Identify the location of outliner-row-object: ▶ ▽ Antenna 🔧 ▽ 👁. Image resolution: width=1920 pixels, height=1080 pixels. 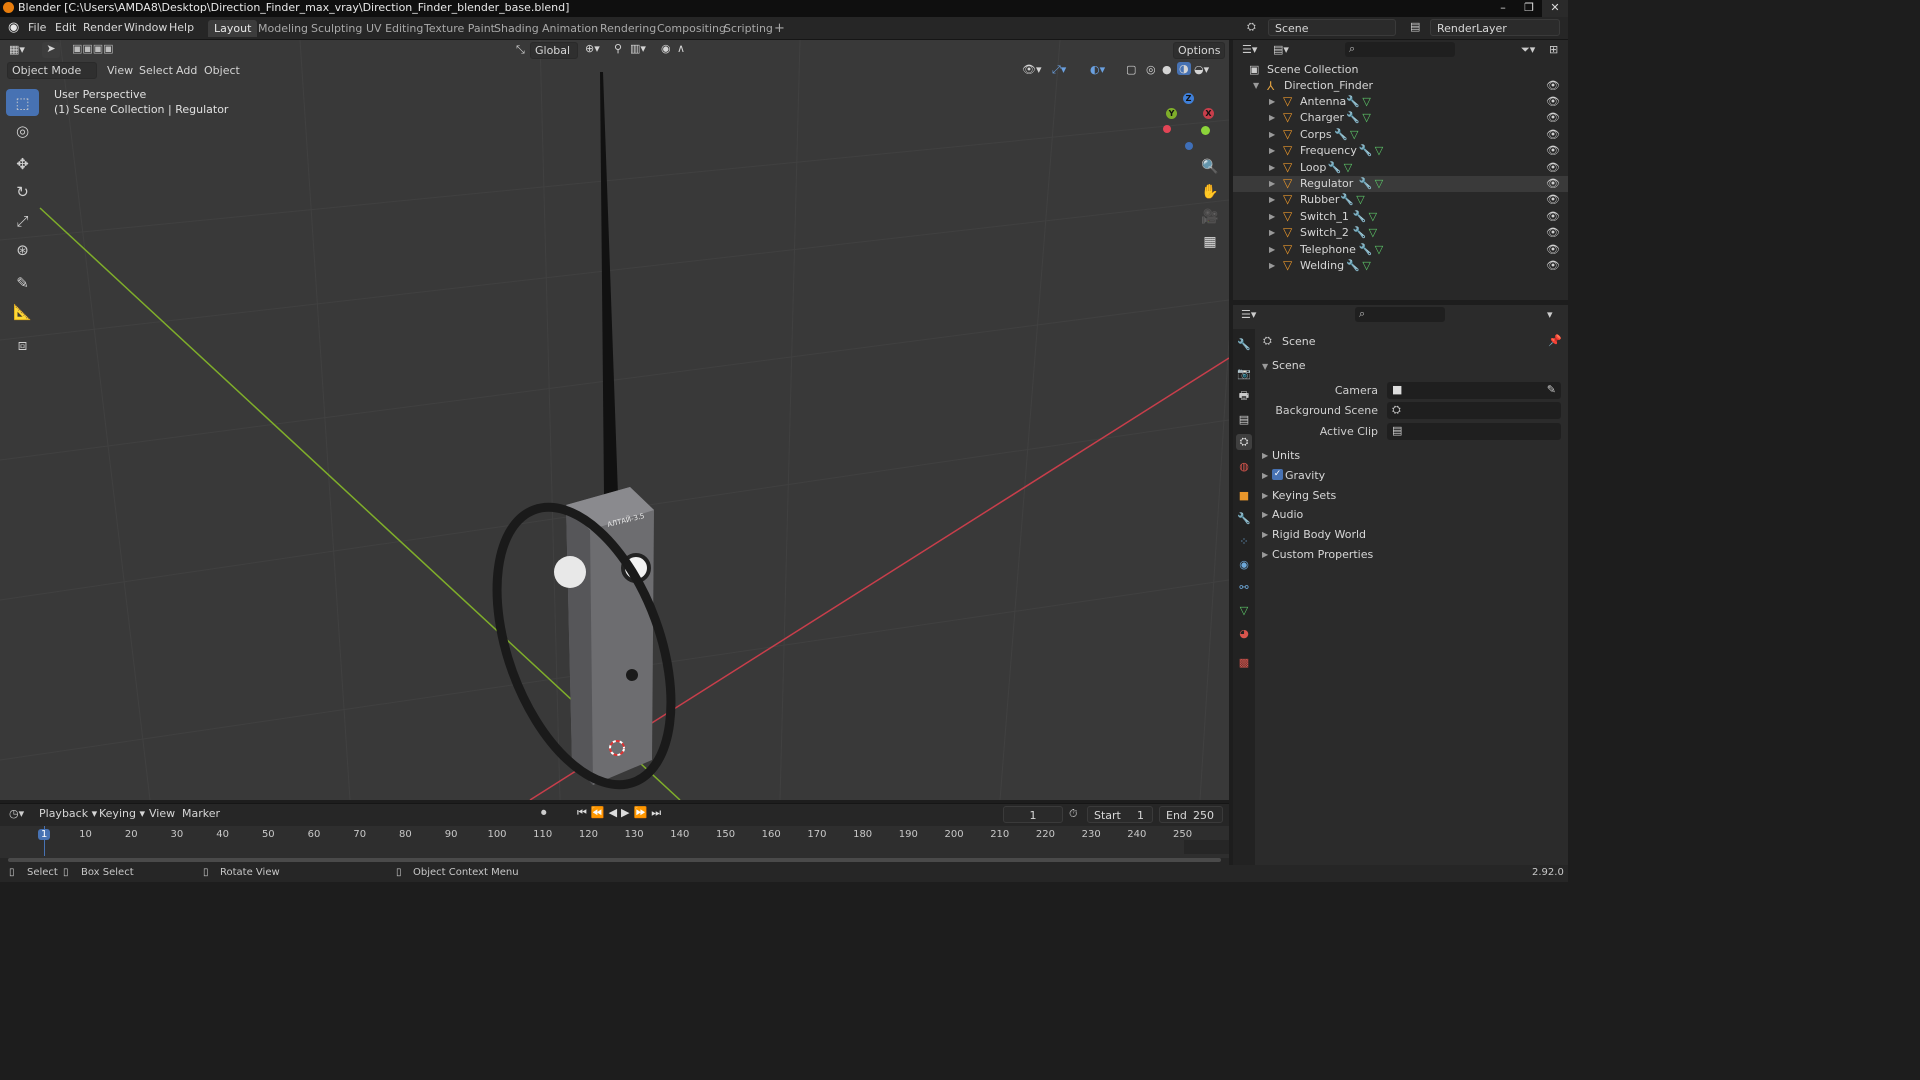
(1400, 102).